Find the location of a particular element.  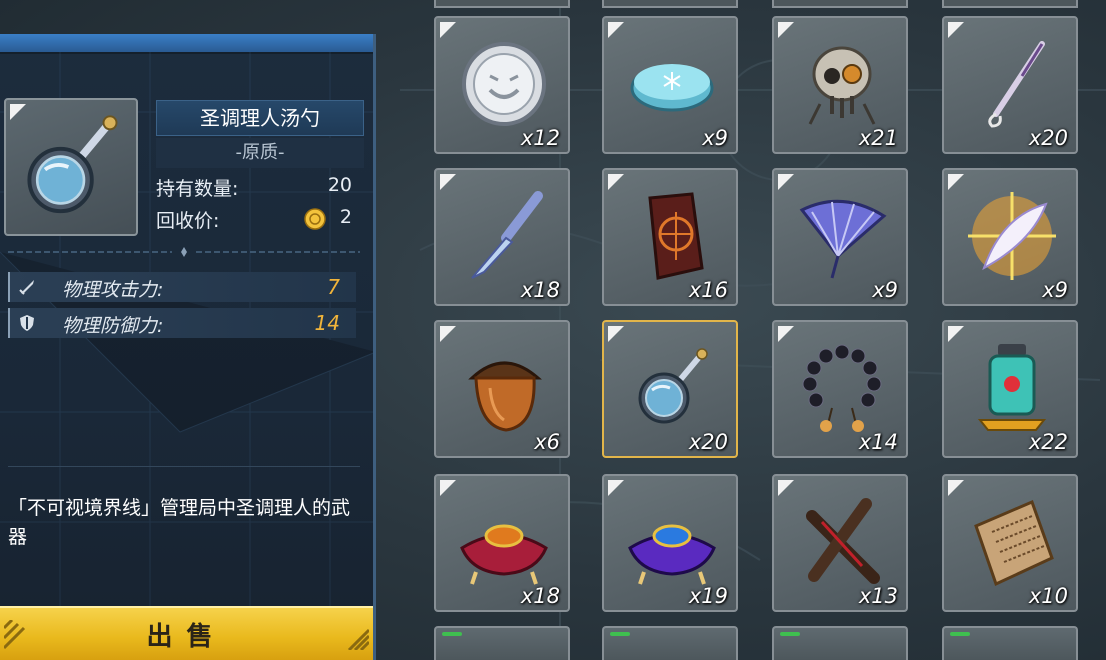

inventory-slot: x13 is located at coordinates (840, 543).